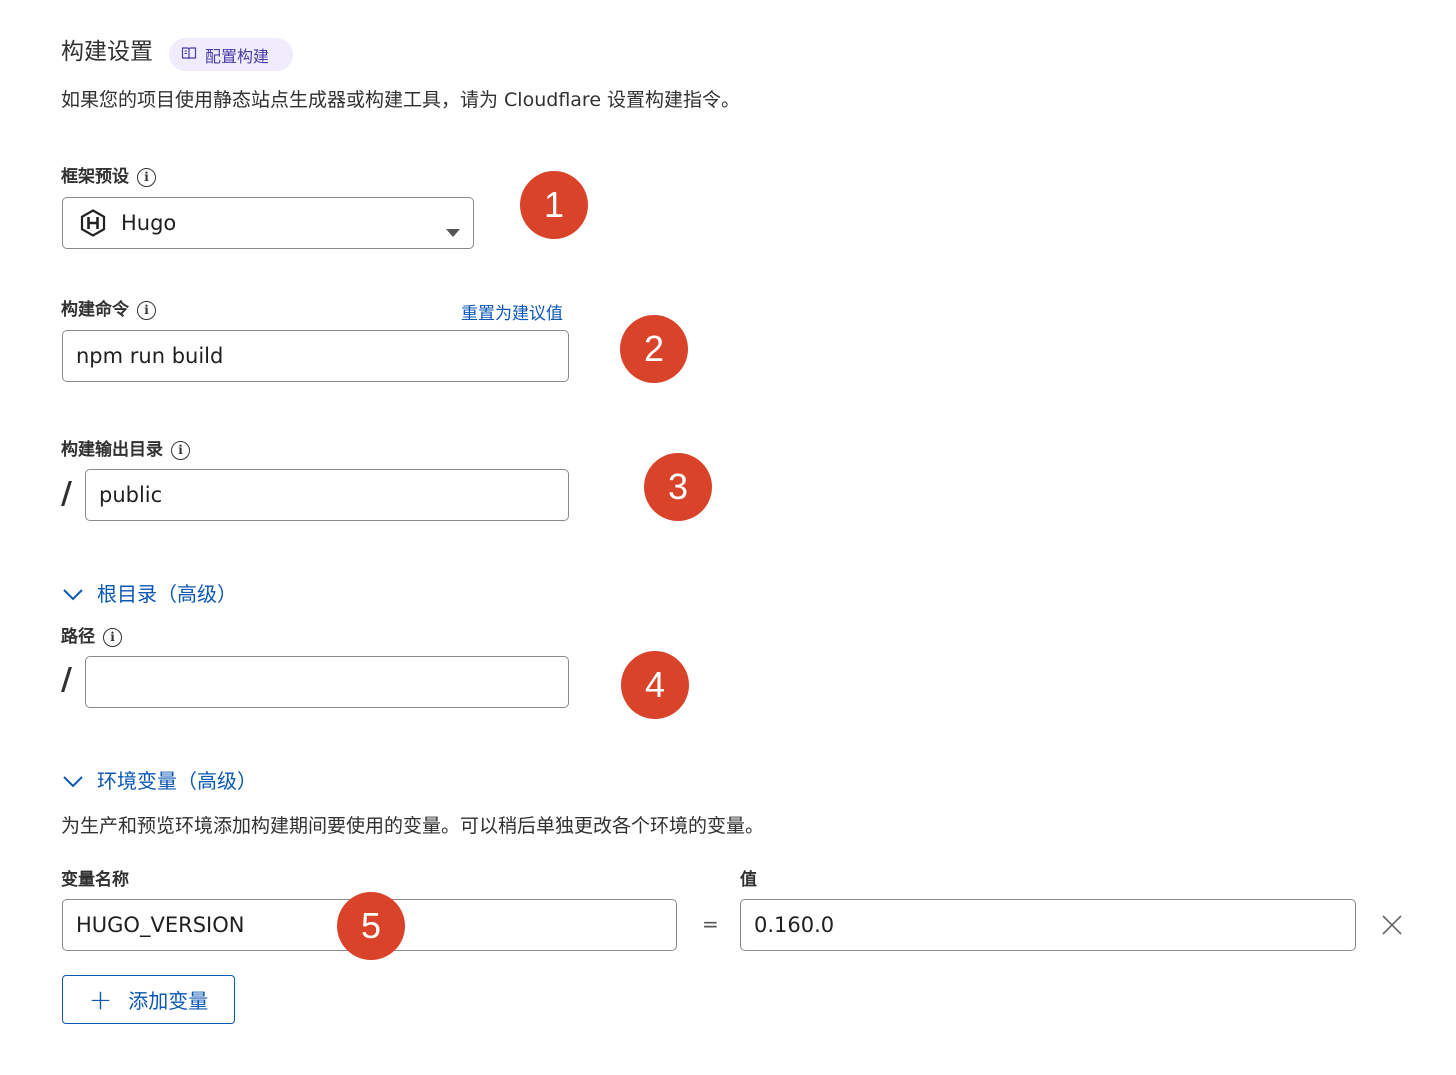 The image size is (1456, 1075). I want to click on framework-preset-value: Hugo, so click(149, 223).